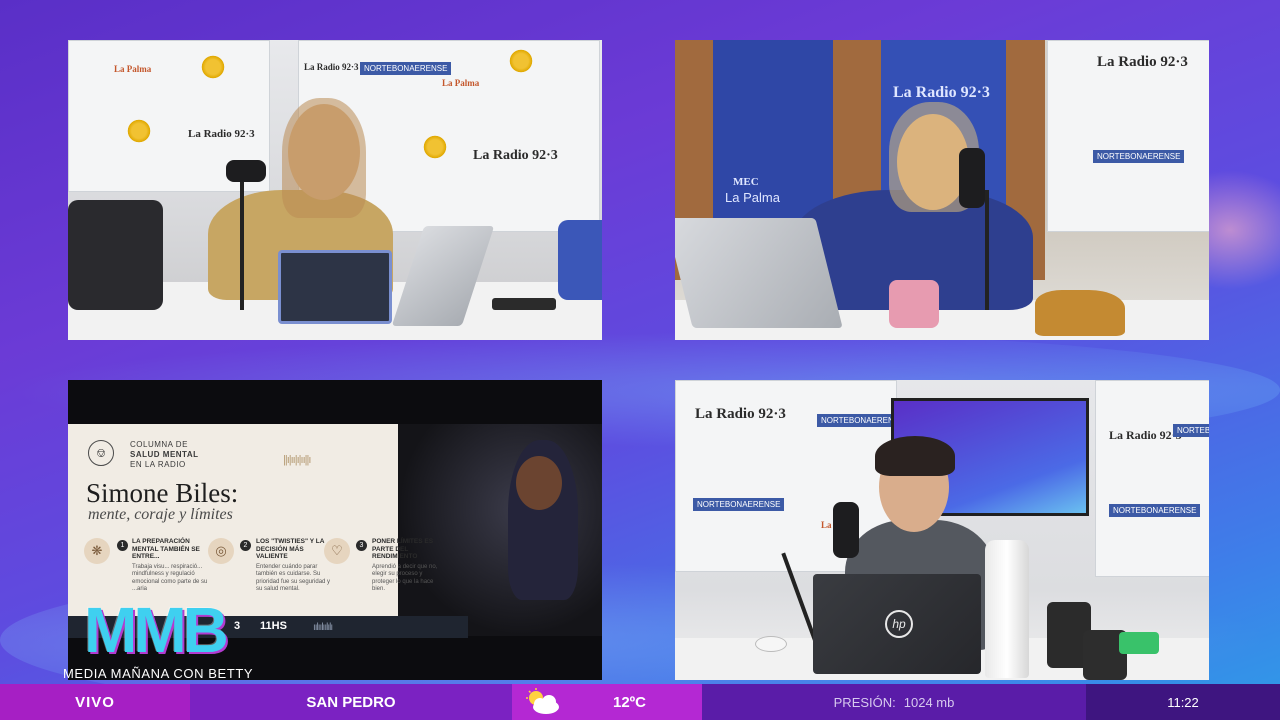 Image resolution: width=1280 pixels, height=720 pixels. Describe the element at coordinates (237, 626) in the screenshot. I see `footer-number: 3` at that location.